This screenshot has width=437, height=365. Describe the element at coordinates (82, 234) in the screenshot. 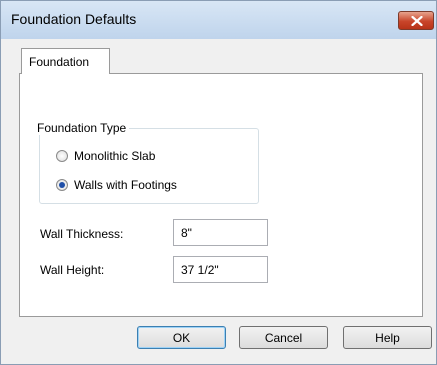

I see `wall-thickness-label: Wall Thickness:` at that location.